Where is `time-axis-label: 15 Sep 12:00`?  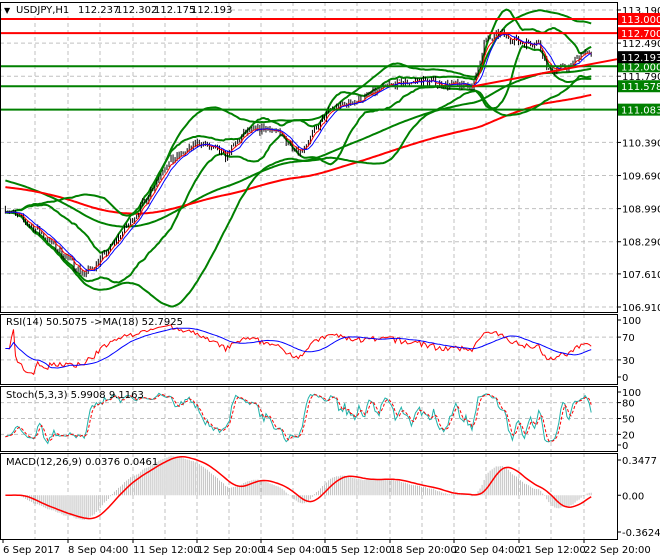 time-axis-label: 15 Sep 12:00 is located at coordinates (358, 550).